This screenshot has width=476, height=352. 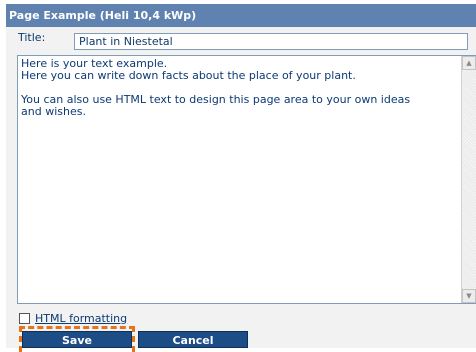 I want to click on scroll-up-icon: ▲, so click(x=469, y=63).